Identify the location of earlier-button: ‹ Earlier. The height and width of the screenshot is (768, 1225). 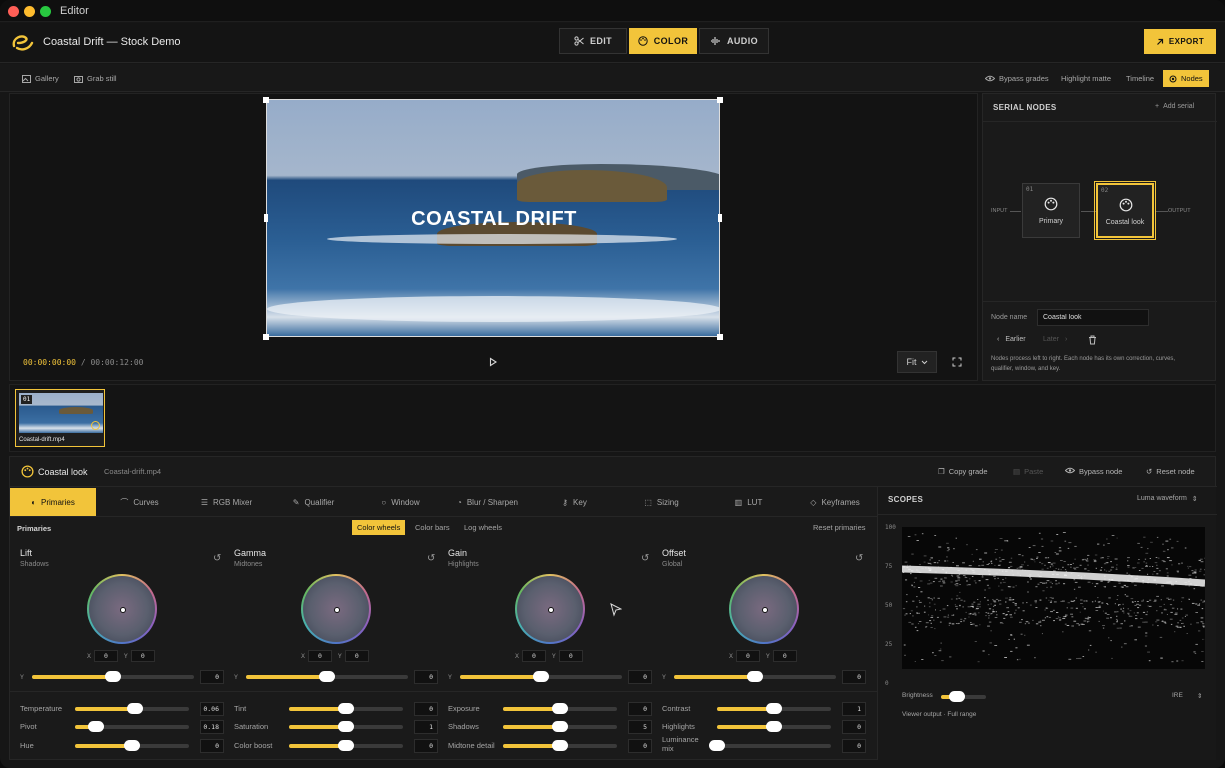
(1011, 339).